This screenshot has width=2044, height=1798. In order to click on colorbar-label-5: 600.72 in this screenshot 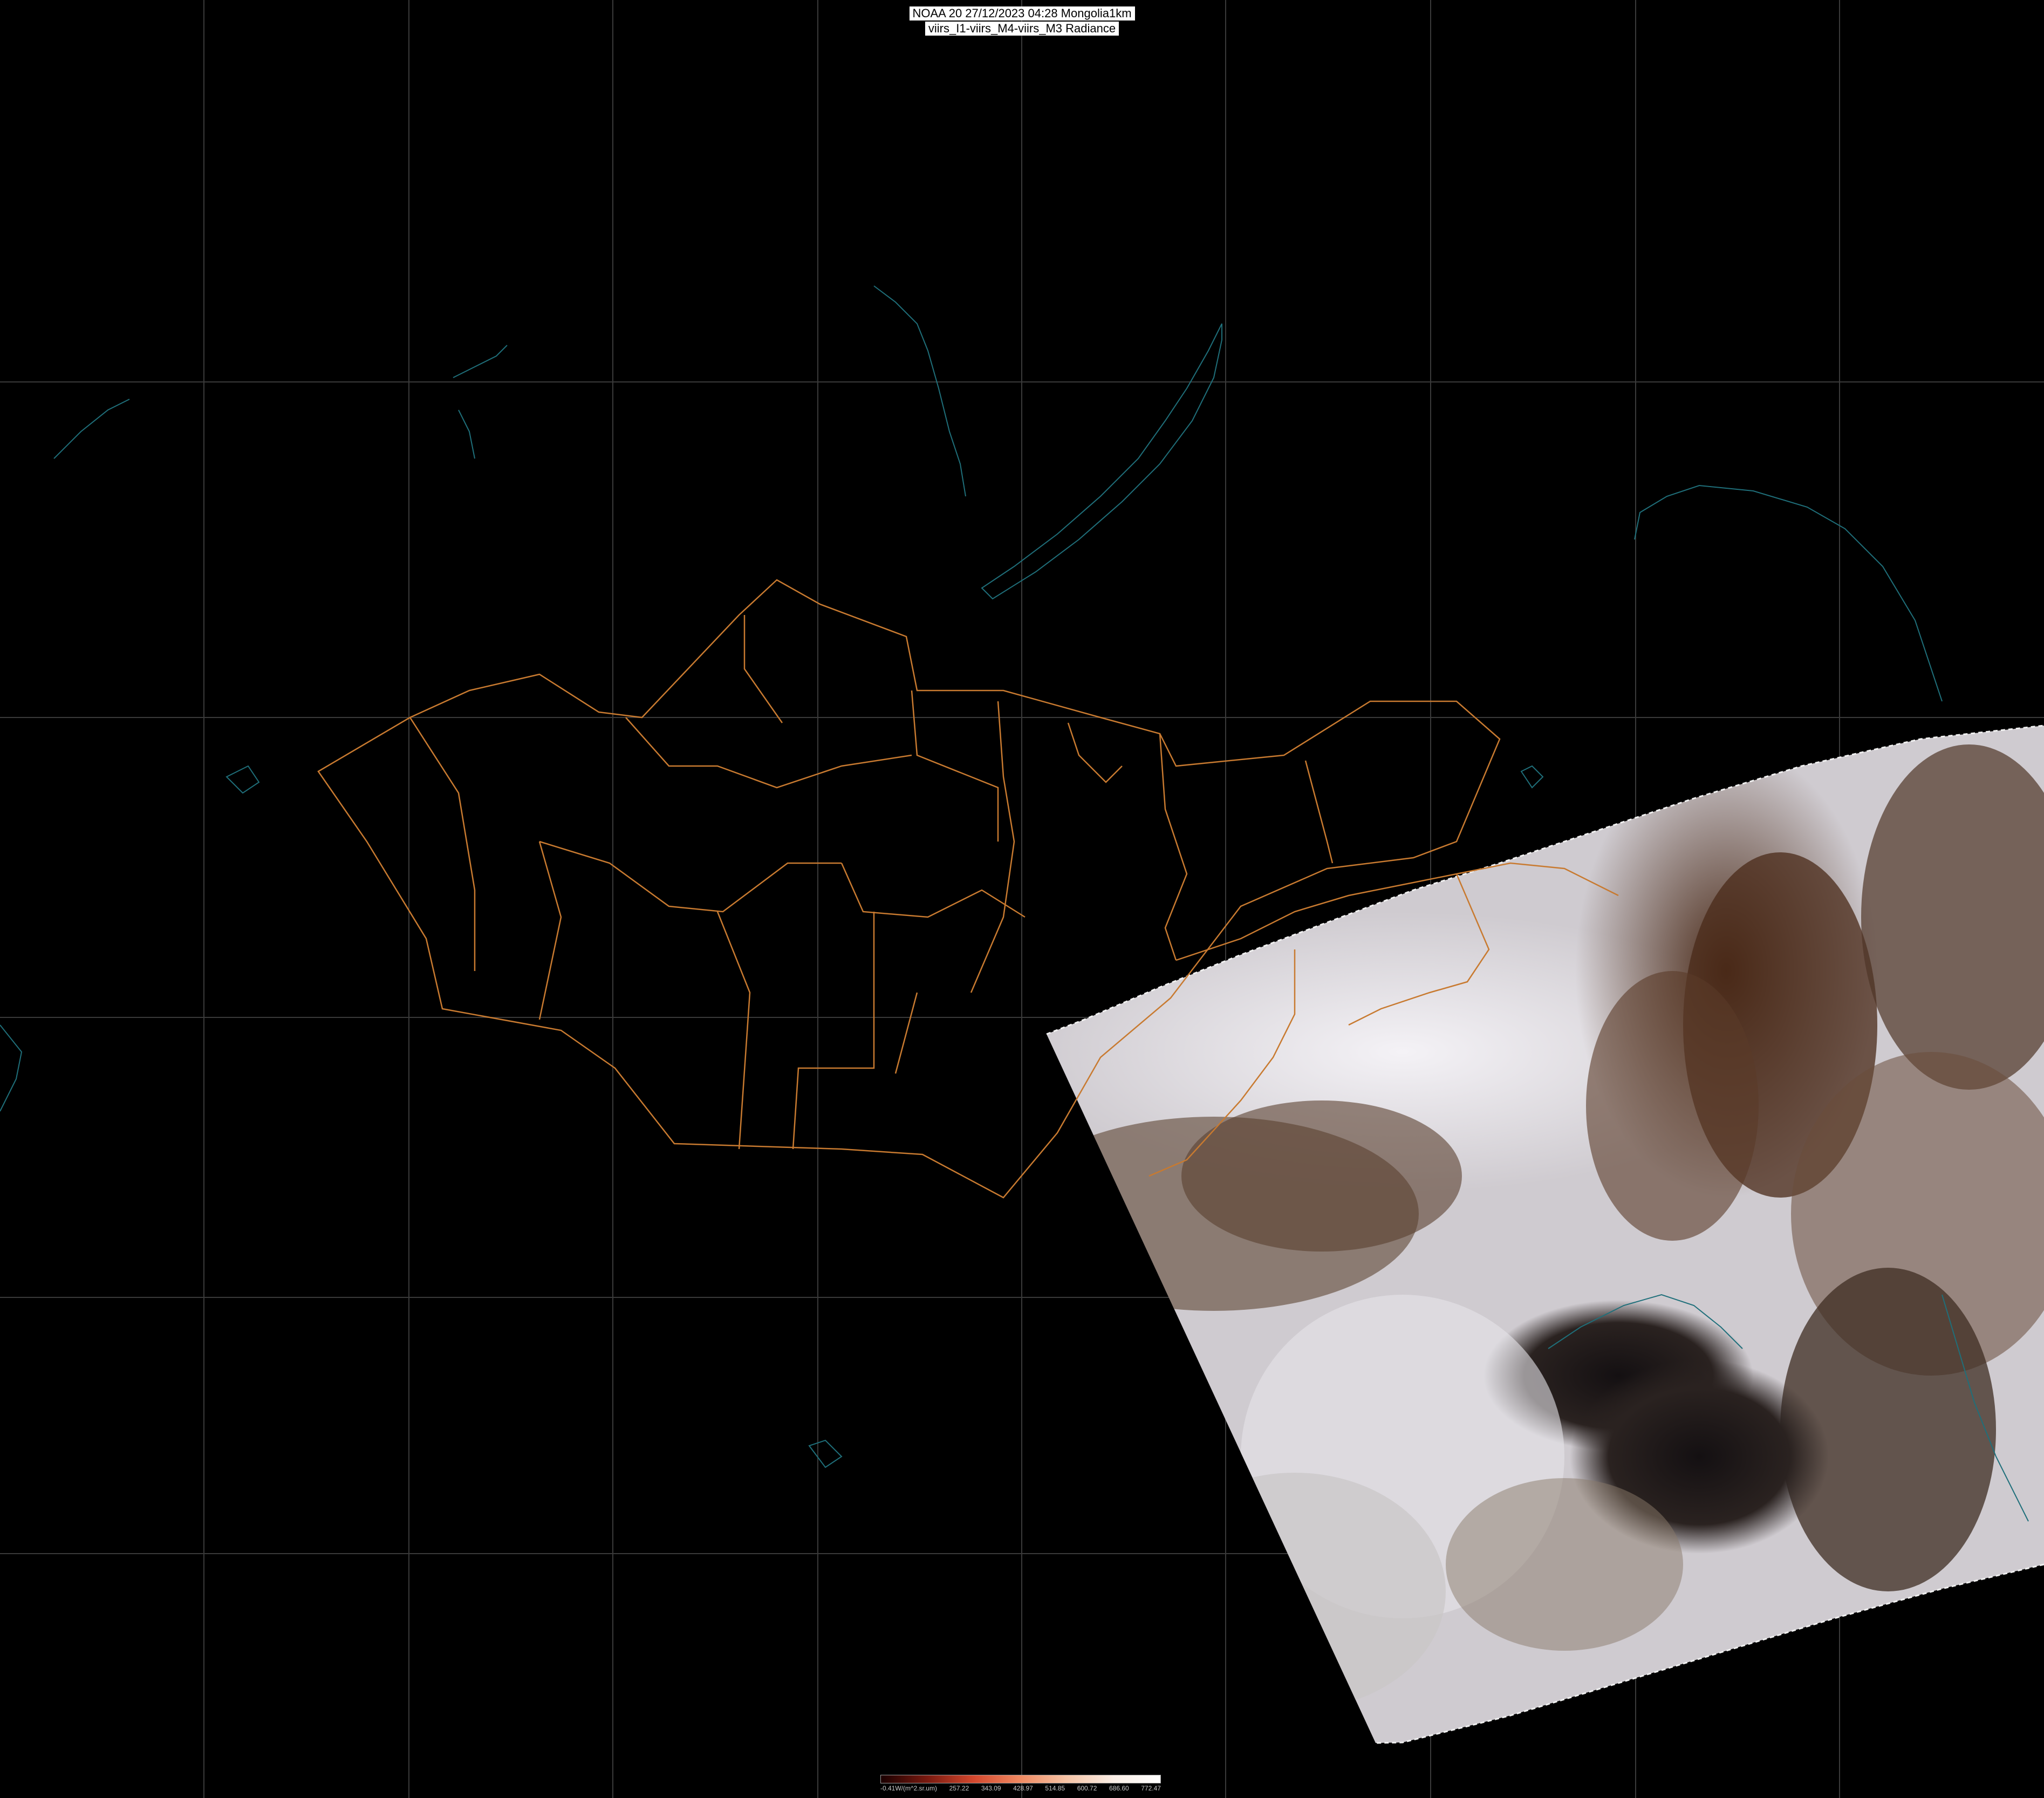, I will do `click(1087, 1788)`.